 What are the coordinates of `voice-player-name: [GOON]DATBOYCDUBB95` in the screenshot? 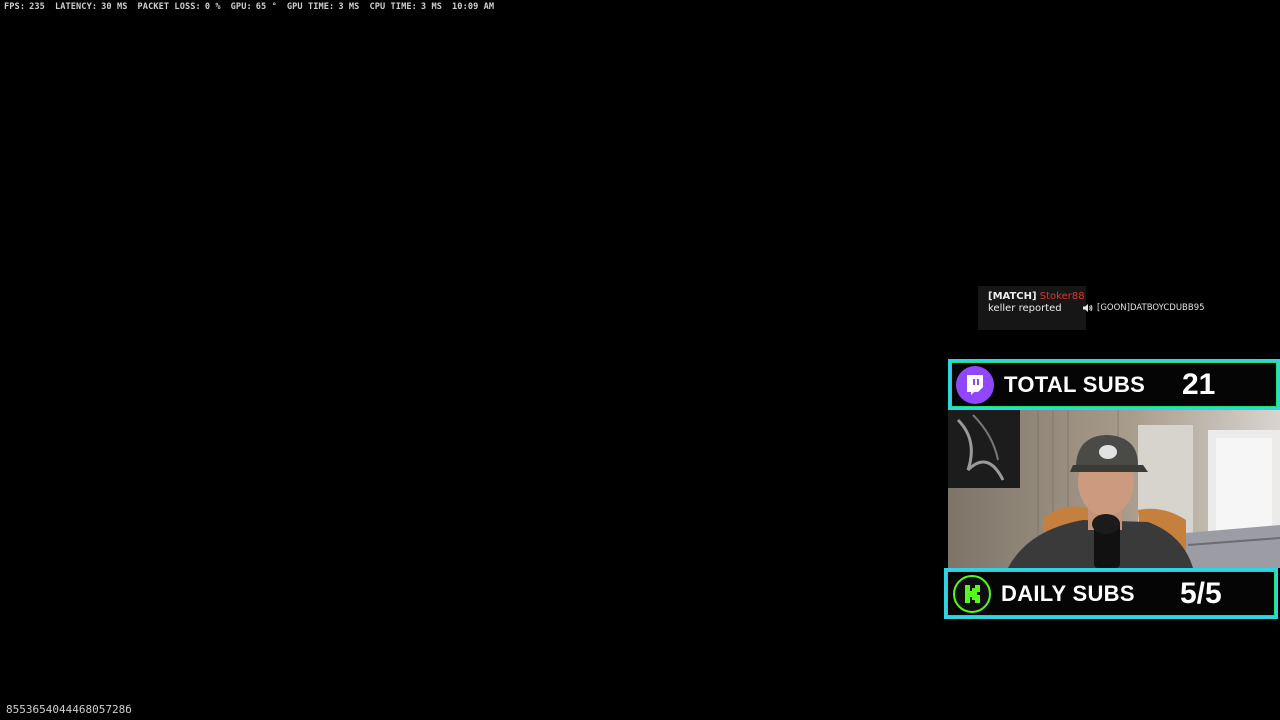 It's located at (1151, 307).